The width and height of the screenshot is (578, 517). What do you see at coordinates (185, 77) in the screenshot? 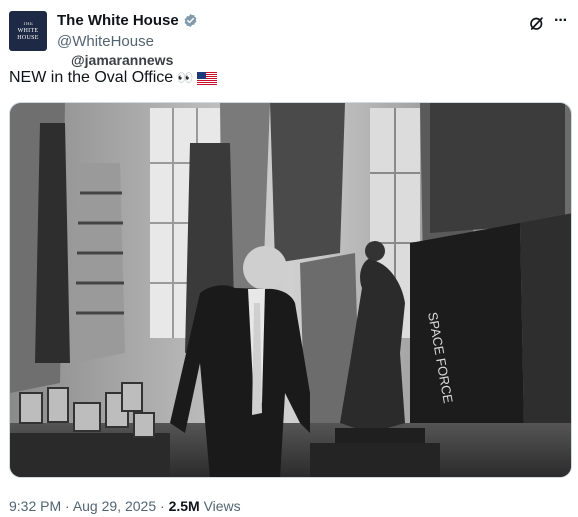
I see `eyes-emoji-icon: 👀` at bounding box center [185, 77].